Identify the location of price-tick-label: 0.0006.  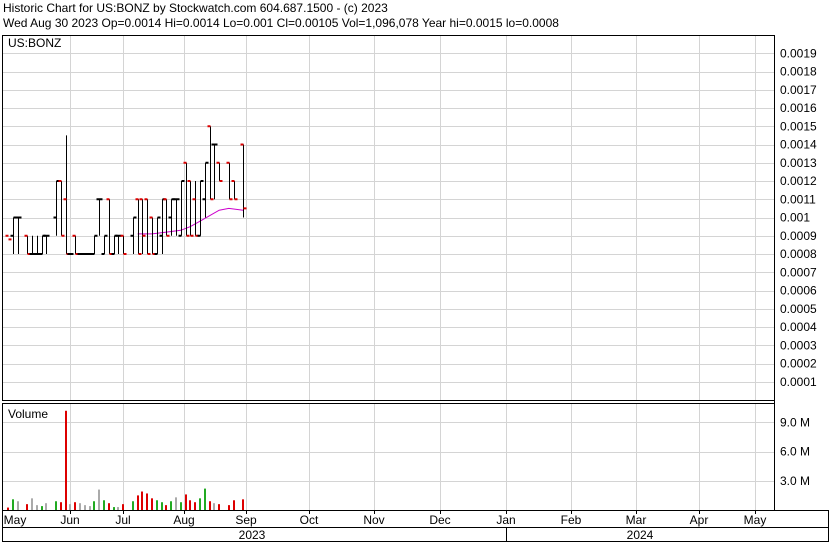
(798, 291).